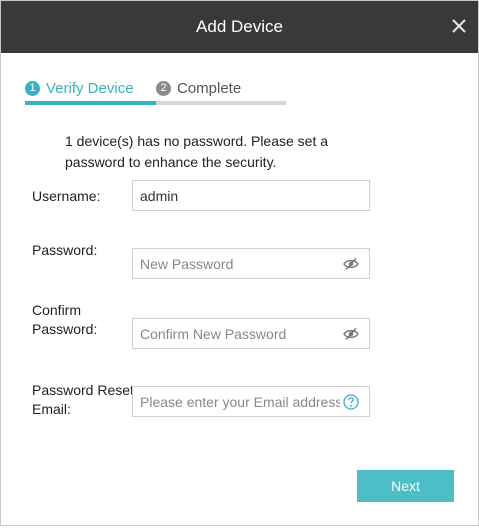  What do you see at coordinates (65, 329) in the screenshot?
I see `confirm-password-label-line2: Password:` at bounding box center [65, 329].